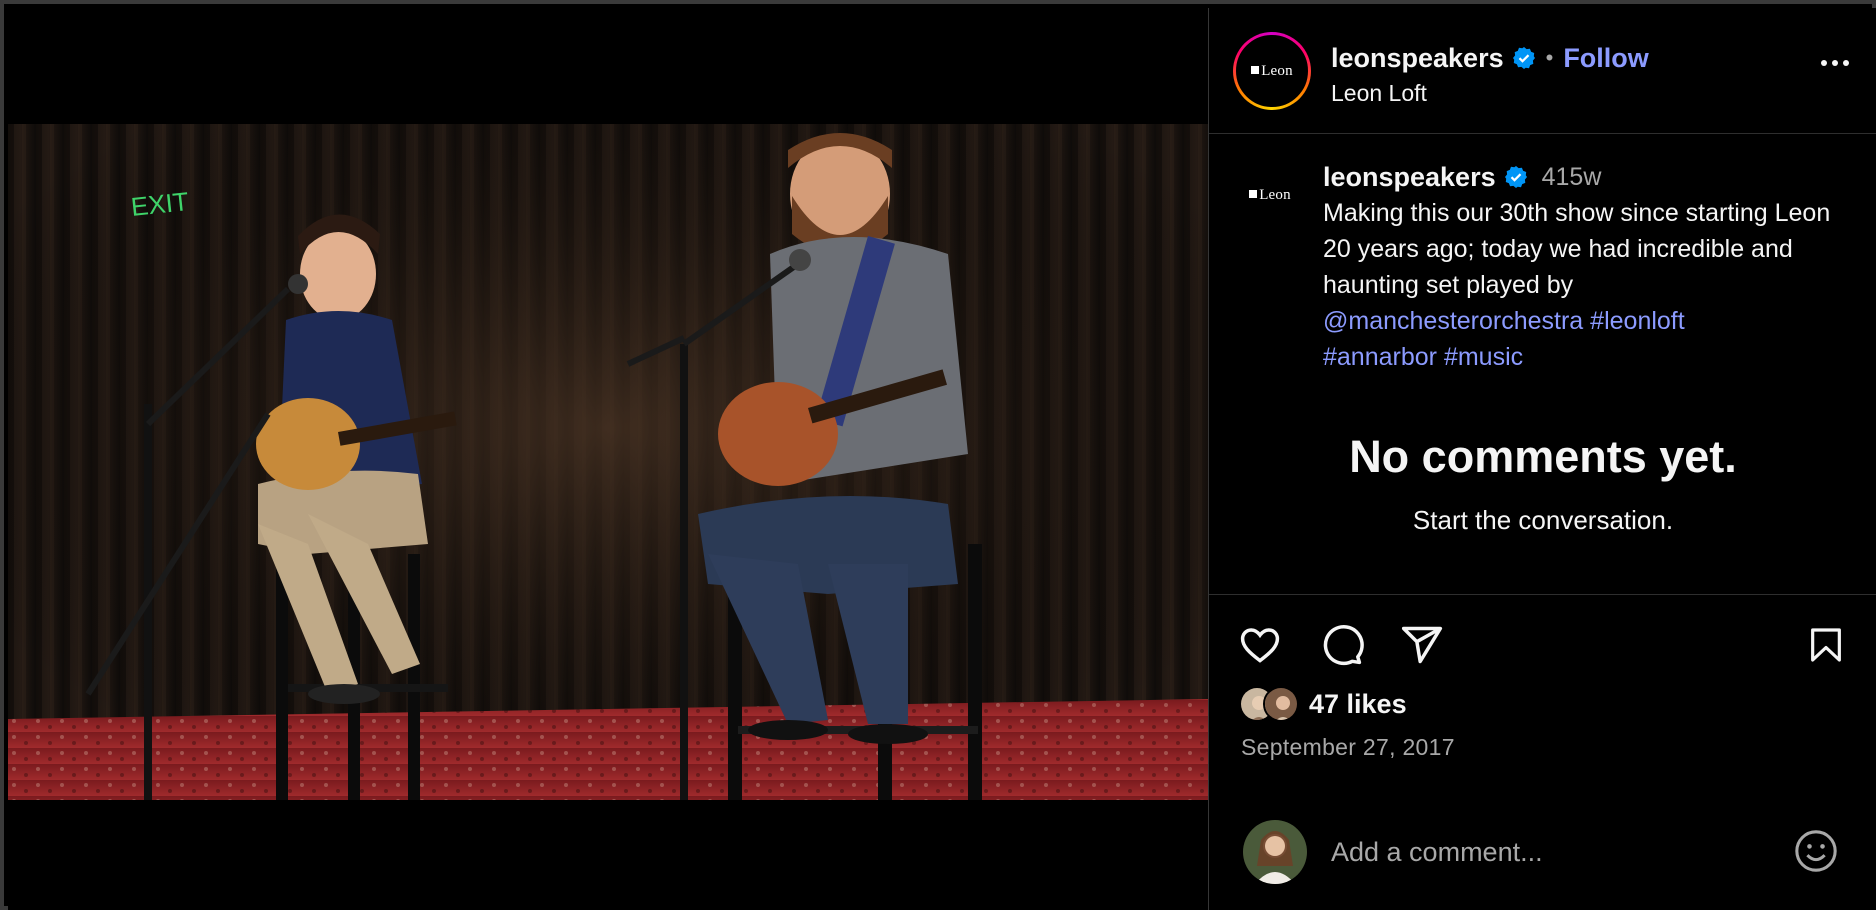 This screenshot has width=1876, height=910. I want to click on post-header: Leon leonspeakers • Follow Leon Loft, so click(1542, 71).